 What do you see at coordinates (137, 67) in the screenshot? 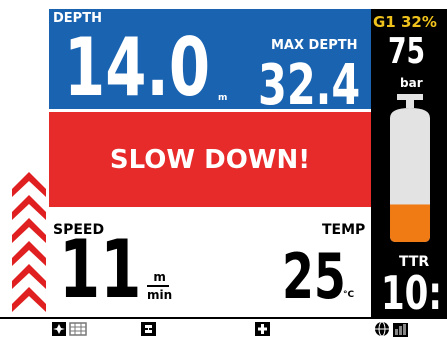
I see `depth-value: 14.0` at bounding box center [137, 67].